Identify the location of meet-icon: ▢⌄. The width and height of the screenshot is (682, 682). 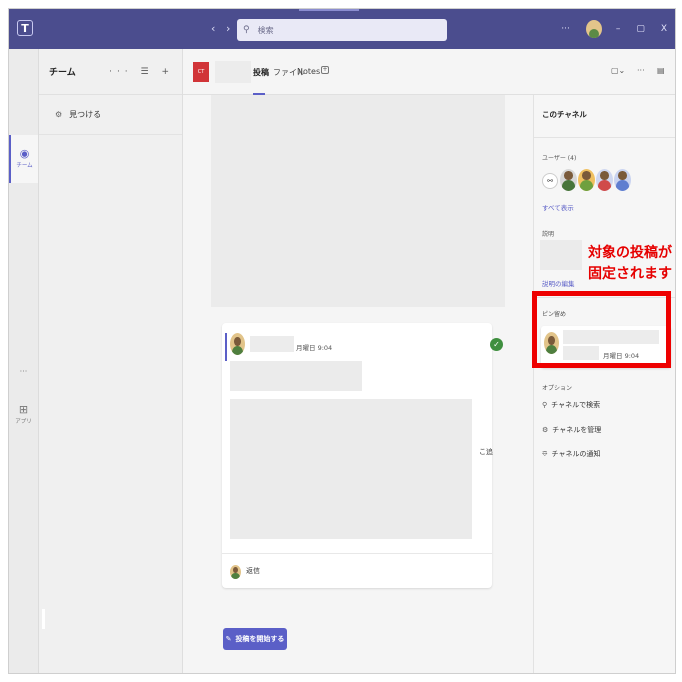
(618, 70).